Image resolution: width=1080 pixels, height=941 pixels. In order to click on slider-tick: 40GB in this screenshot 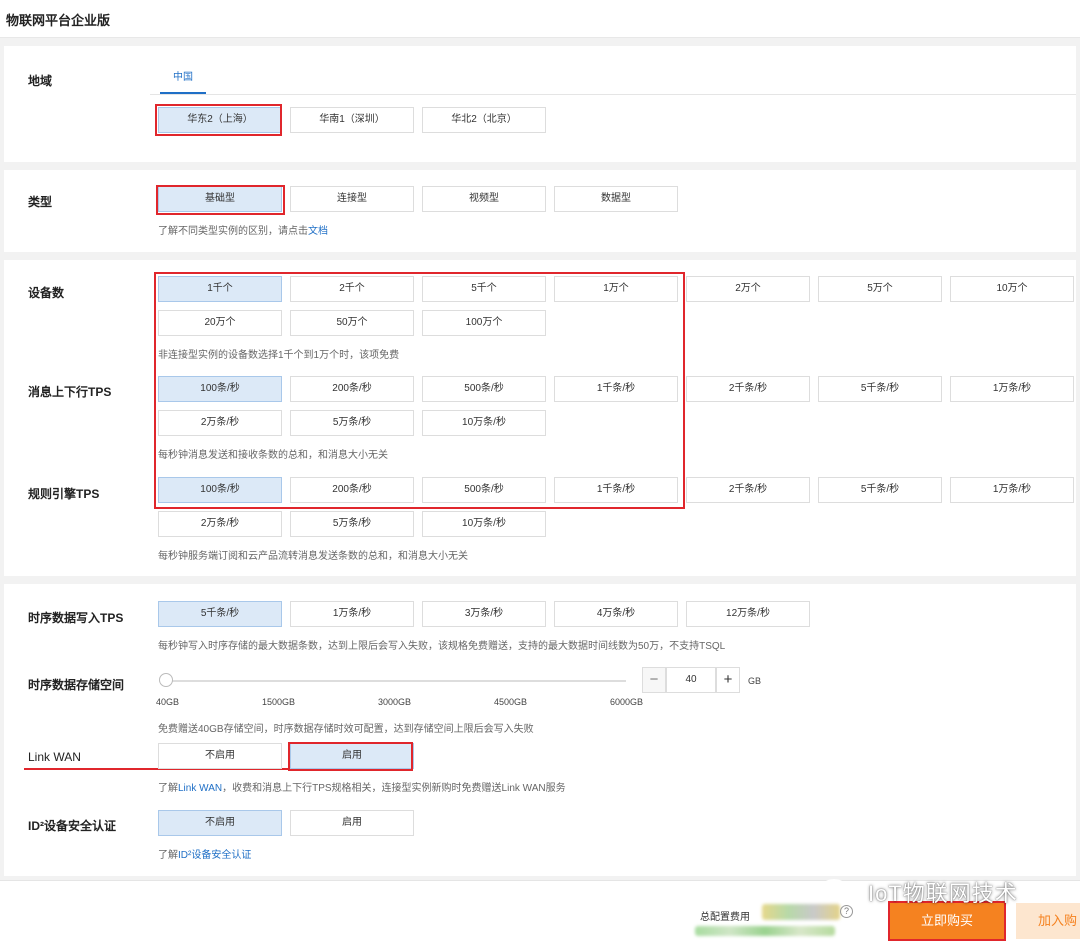, I will do `click(168, 702)`.